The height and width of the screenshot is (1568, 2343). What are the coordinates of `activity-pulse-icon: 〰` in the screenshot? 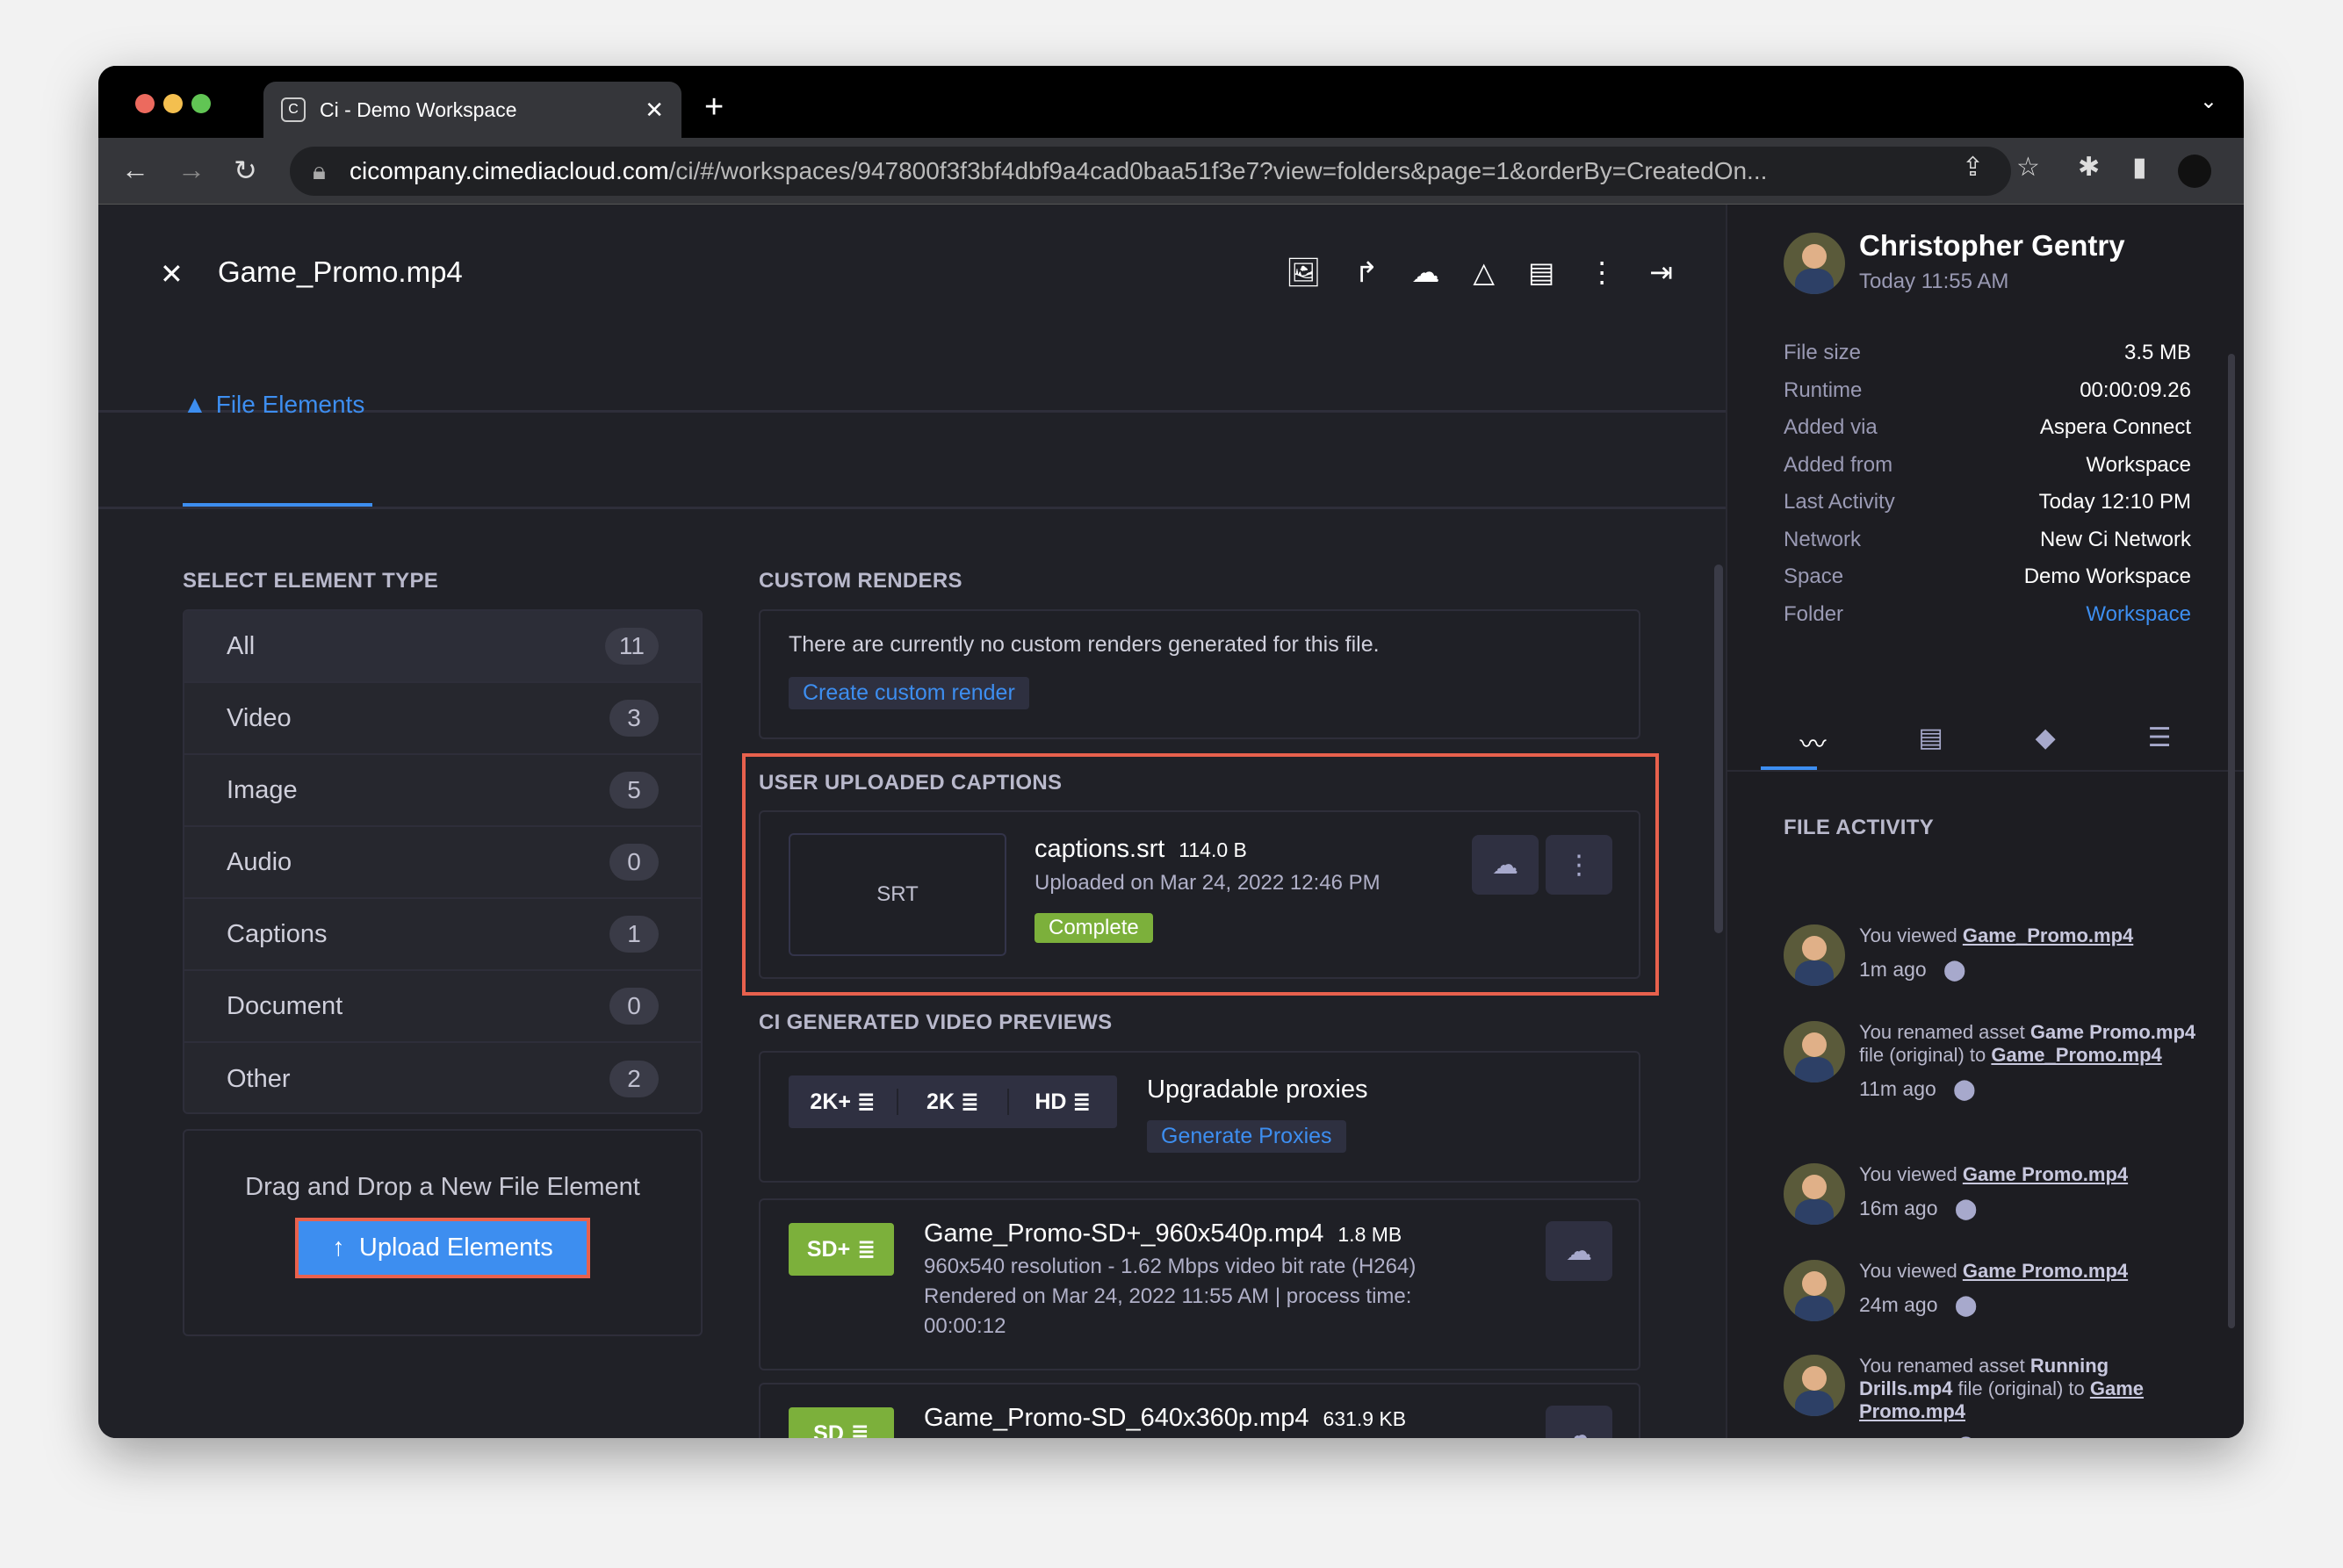 It's located at (1813, 744).